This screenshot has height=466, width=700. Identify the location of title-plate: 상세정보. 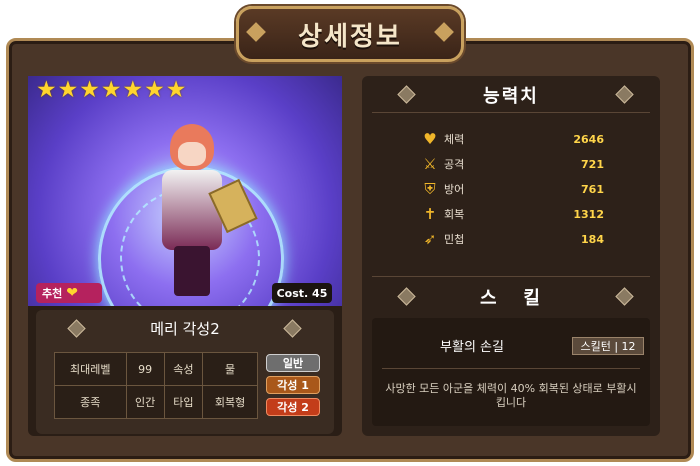
(350, 34).